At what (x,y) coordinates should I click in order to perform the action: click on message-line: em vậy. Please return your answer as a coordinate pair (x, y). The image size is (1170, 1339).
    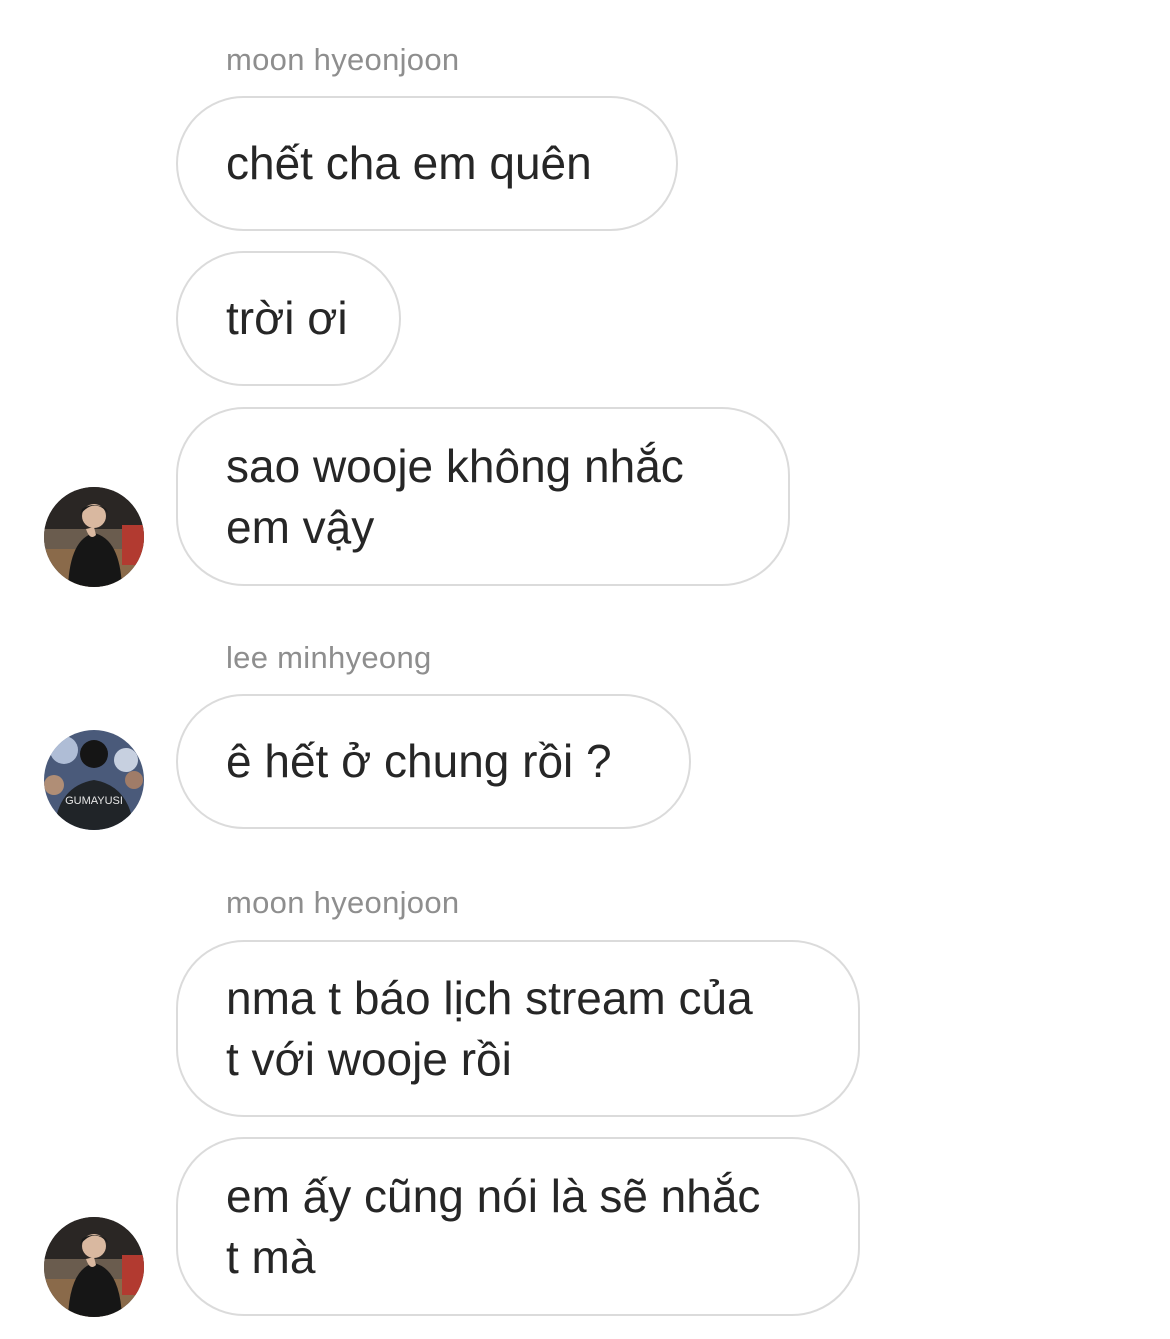
    Looking at the image, I should click on (300, 526).